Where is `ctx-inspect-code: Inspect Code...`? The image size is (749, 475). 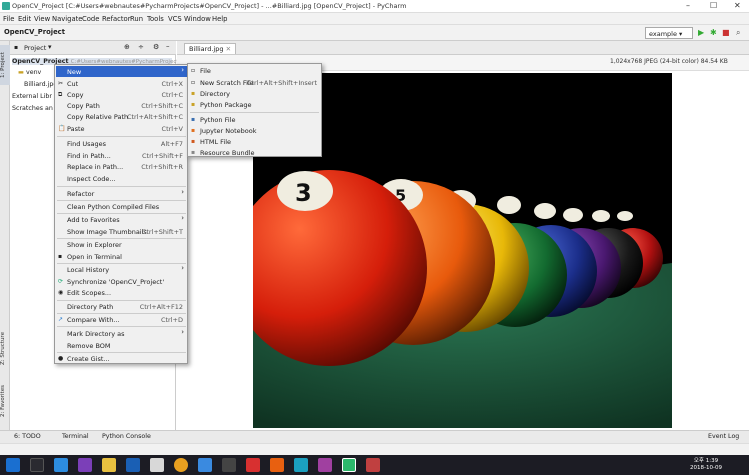
ctx-inspect-code: Inspect Code... is located at coordinates (121, 178).